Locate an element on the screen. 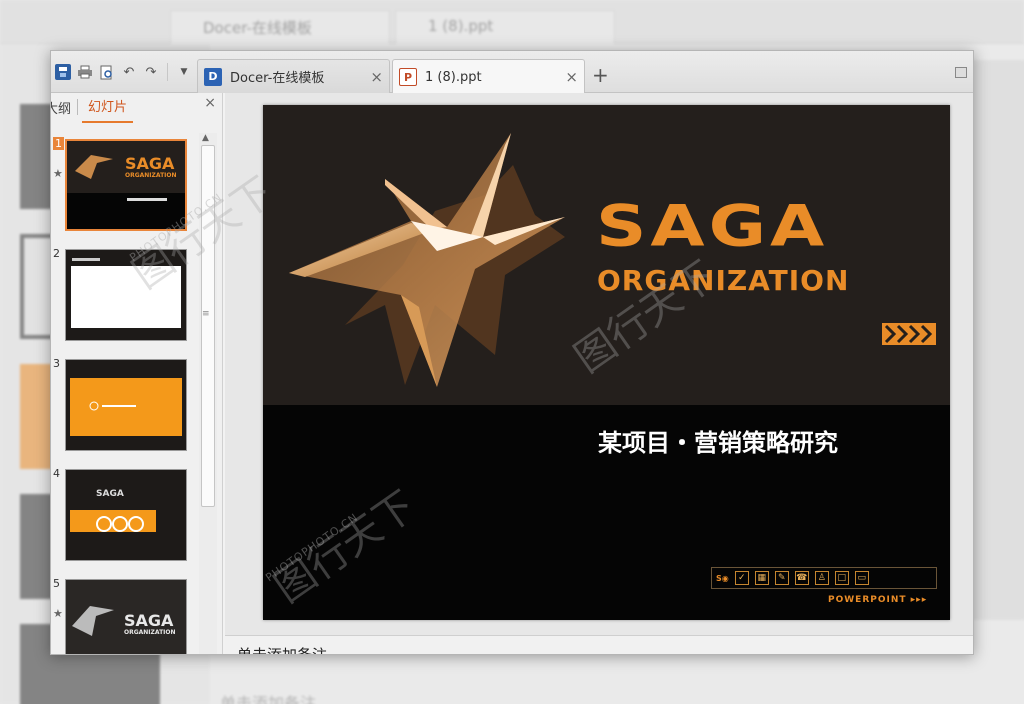 This screenshot has height=704, width=1024. toolbar-separator is located at coordinates (167, 72).